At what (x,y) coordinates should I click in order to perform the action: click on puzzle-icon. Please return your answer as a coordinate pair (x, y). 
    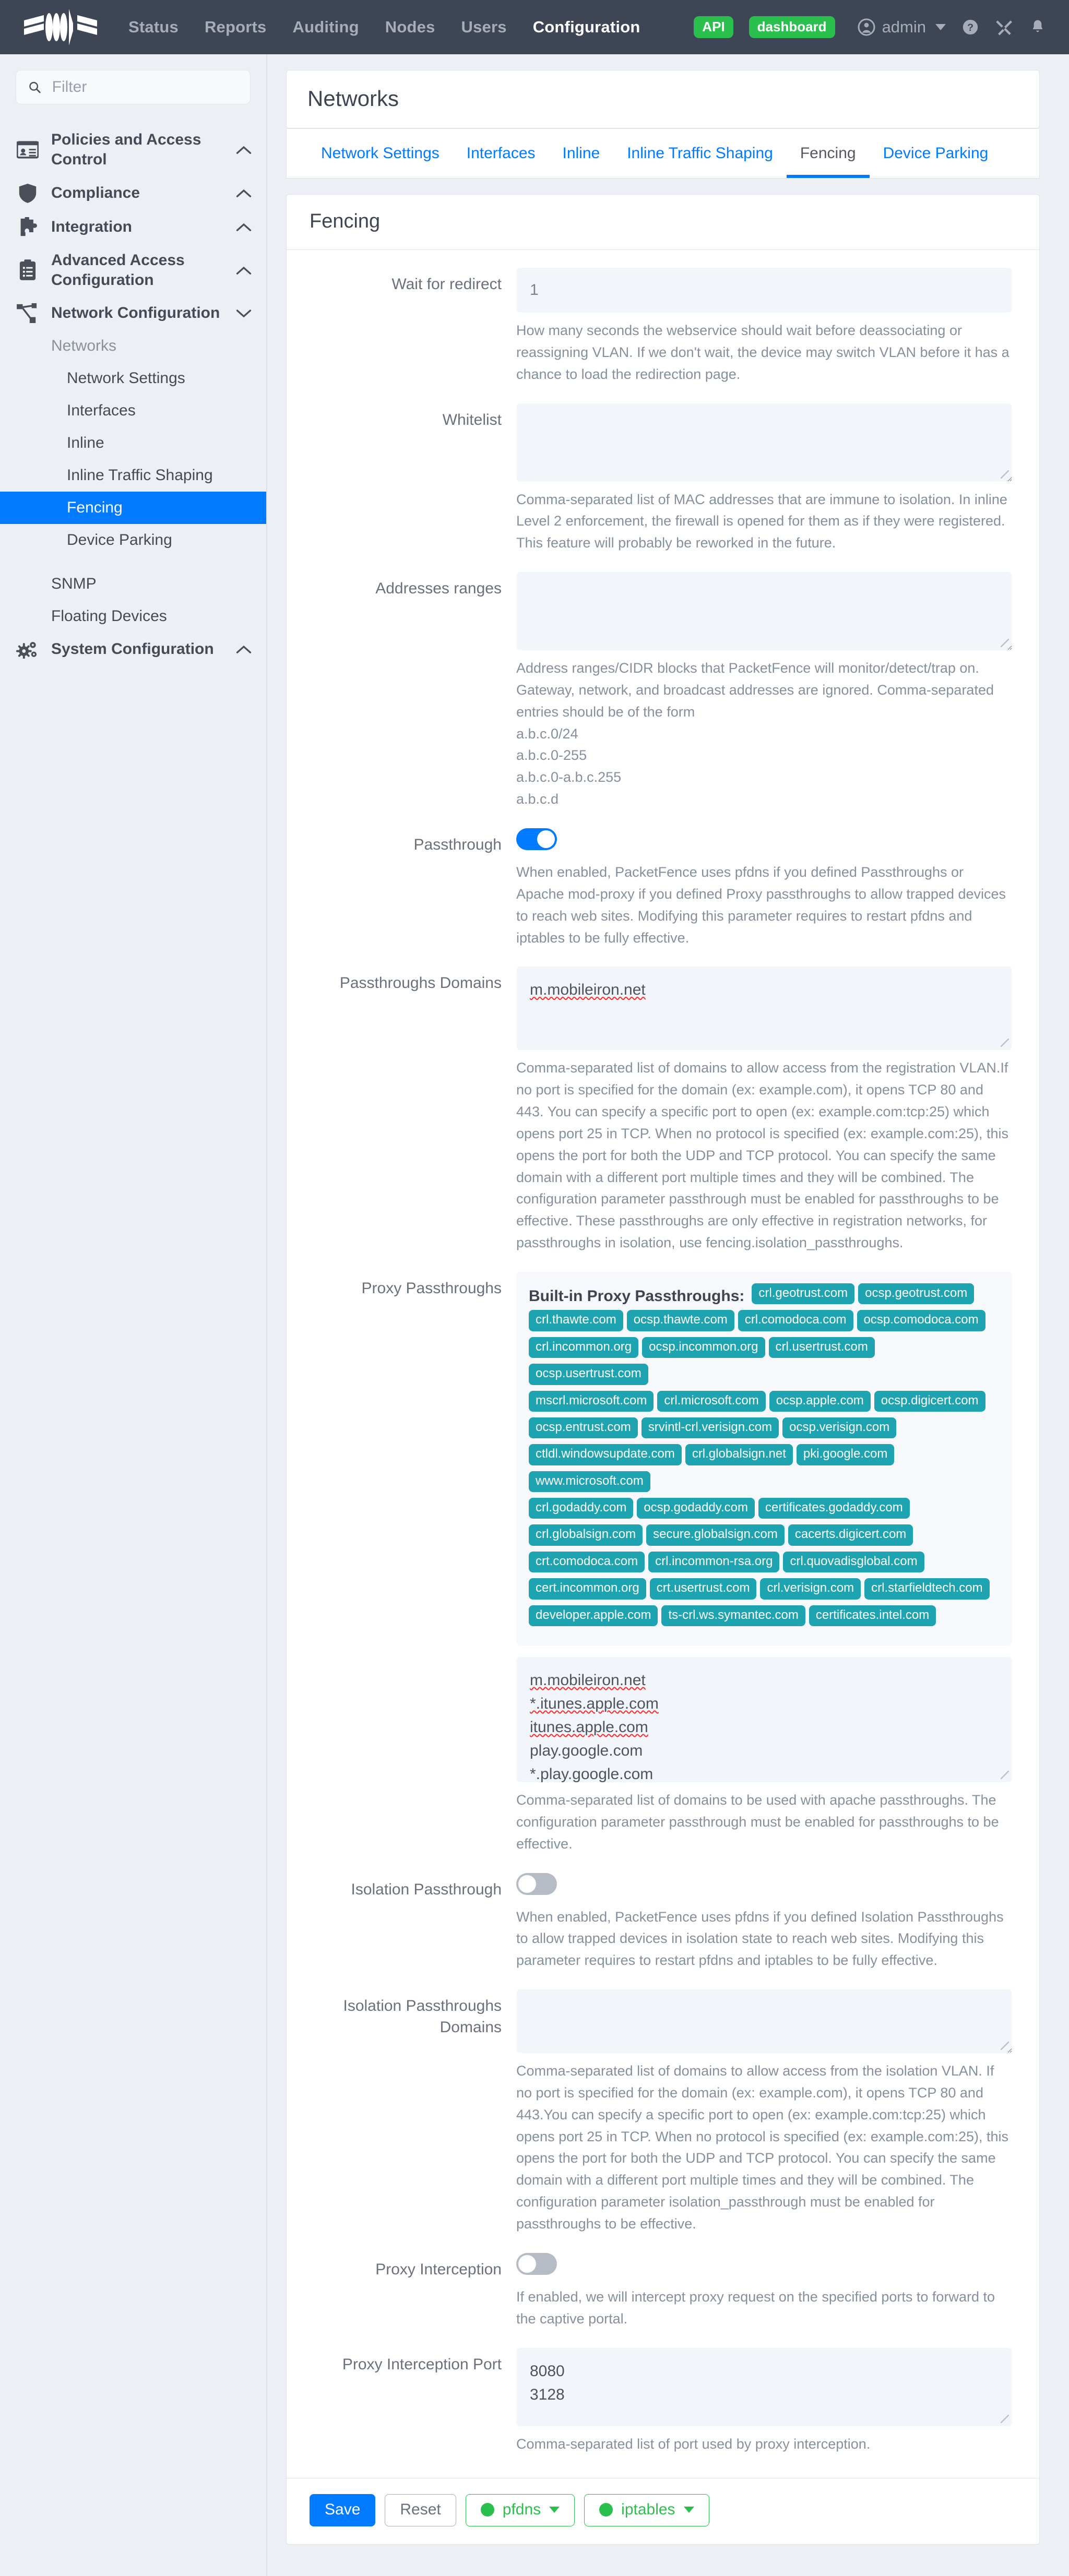
    Looking at the image, I should click on (28, 227).